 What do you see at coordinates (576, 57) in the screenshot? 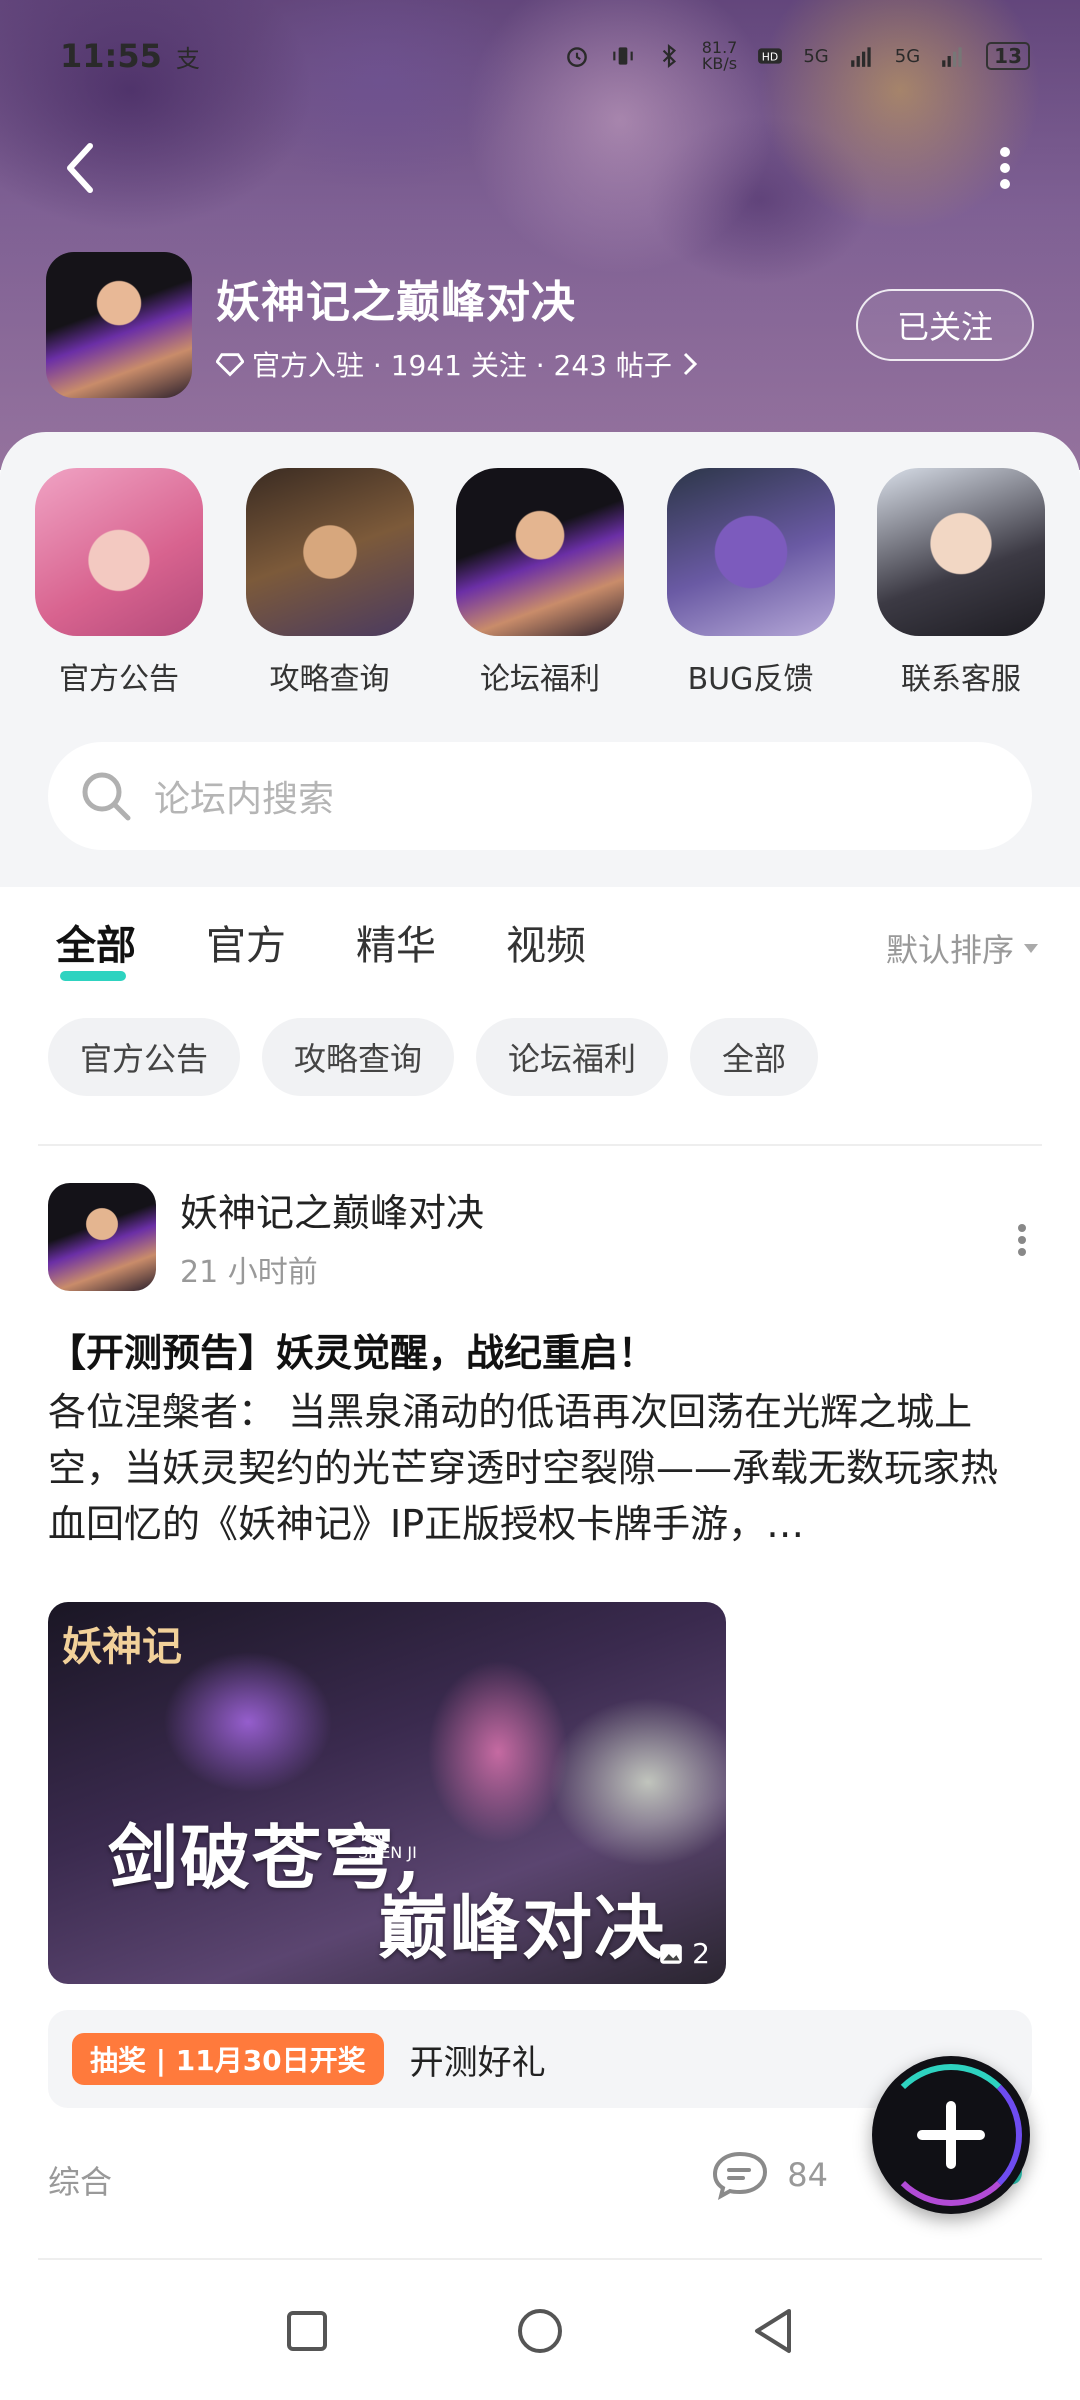
I see `alarm-icon` at bounding box center [576, 57].